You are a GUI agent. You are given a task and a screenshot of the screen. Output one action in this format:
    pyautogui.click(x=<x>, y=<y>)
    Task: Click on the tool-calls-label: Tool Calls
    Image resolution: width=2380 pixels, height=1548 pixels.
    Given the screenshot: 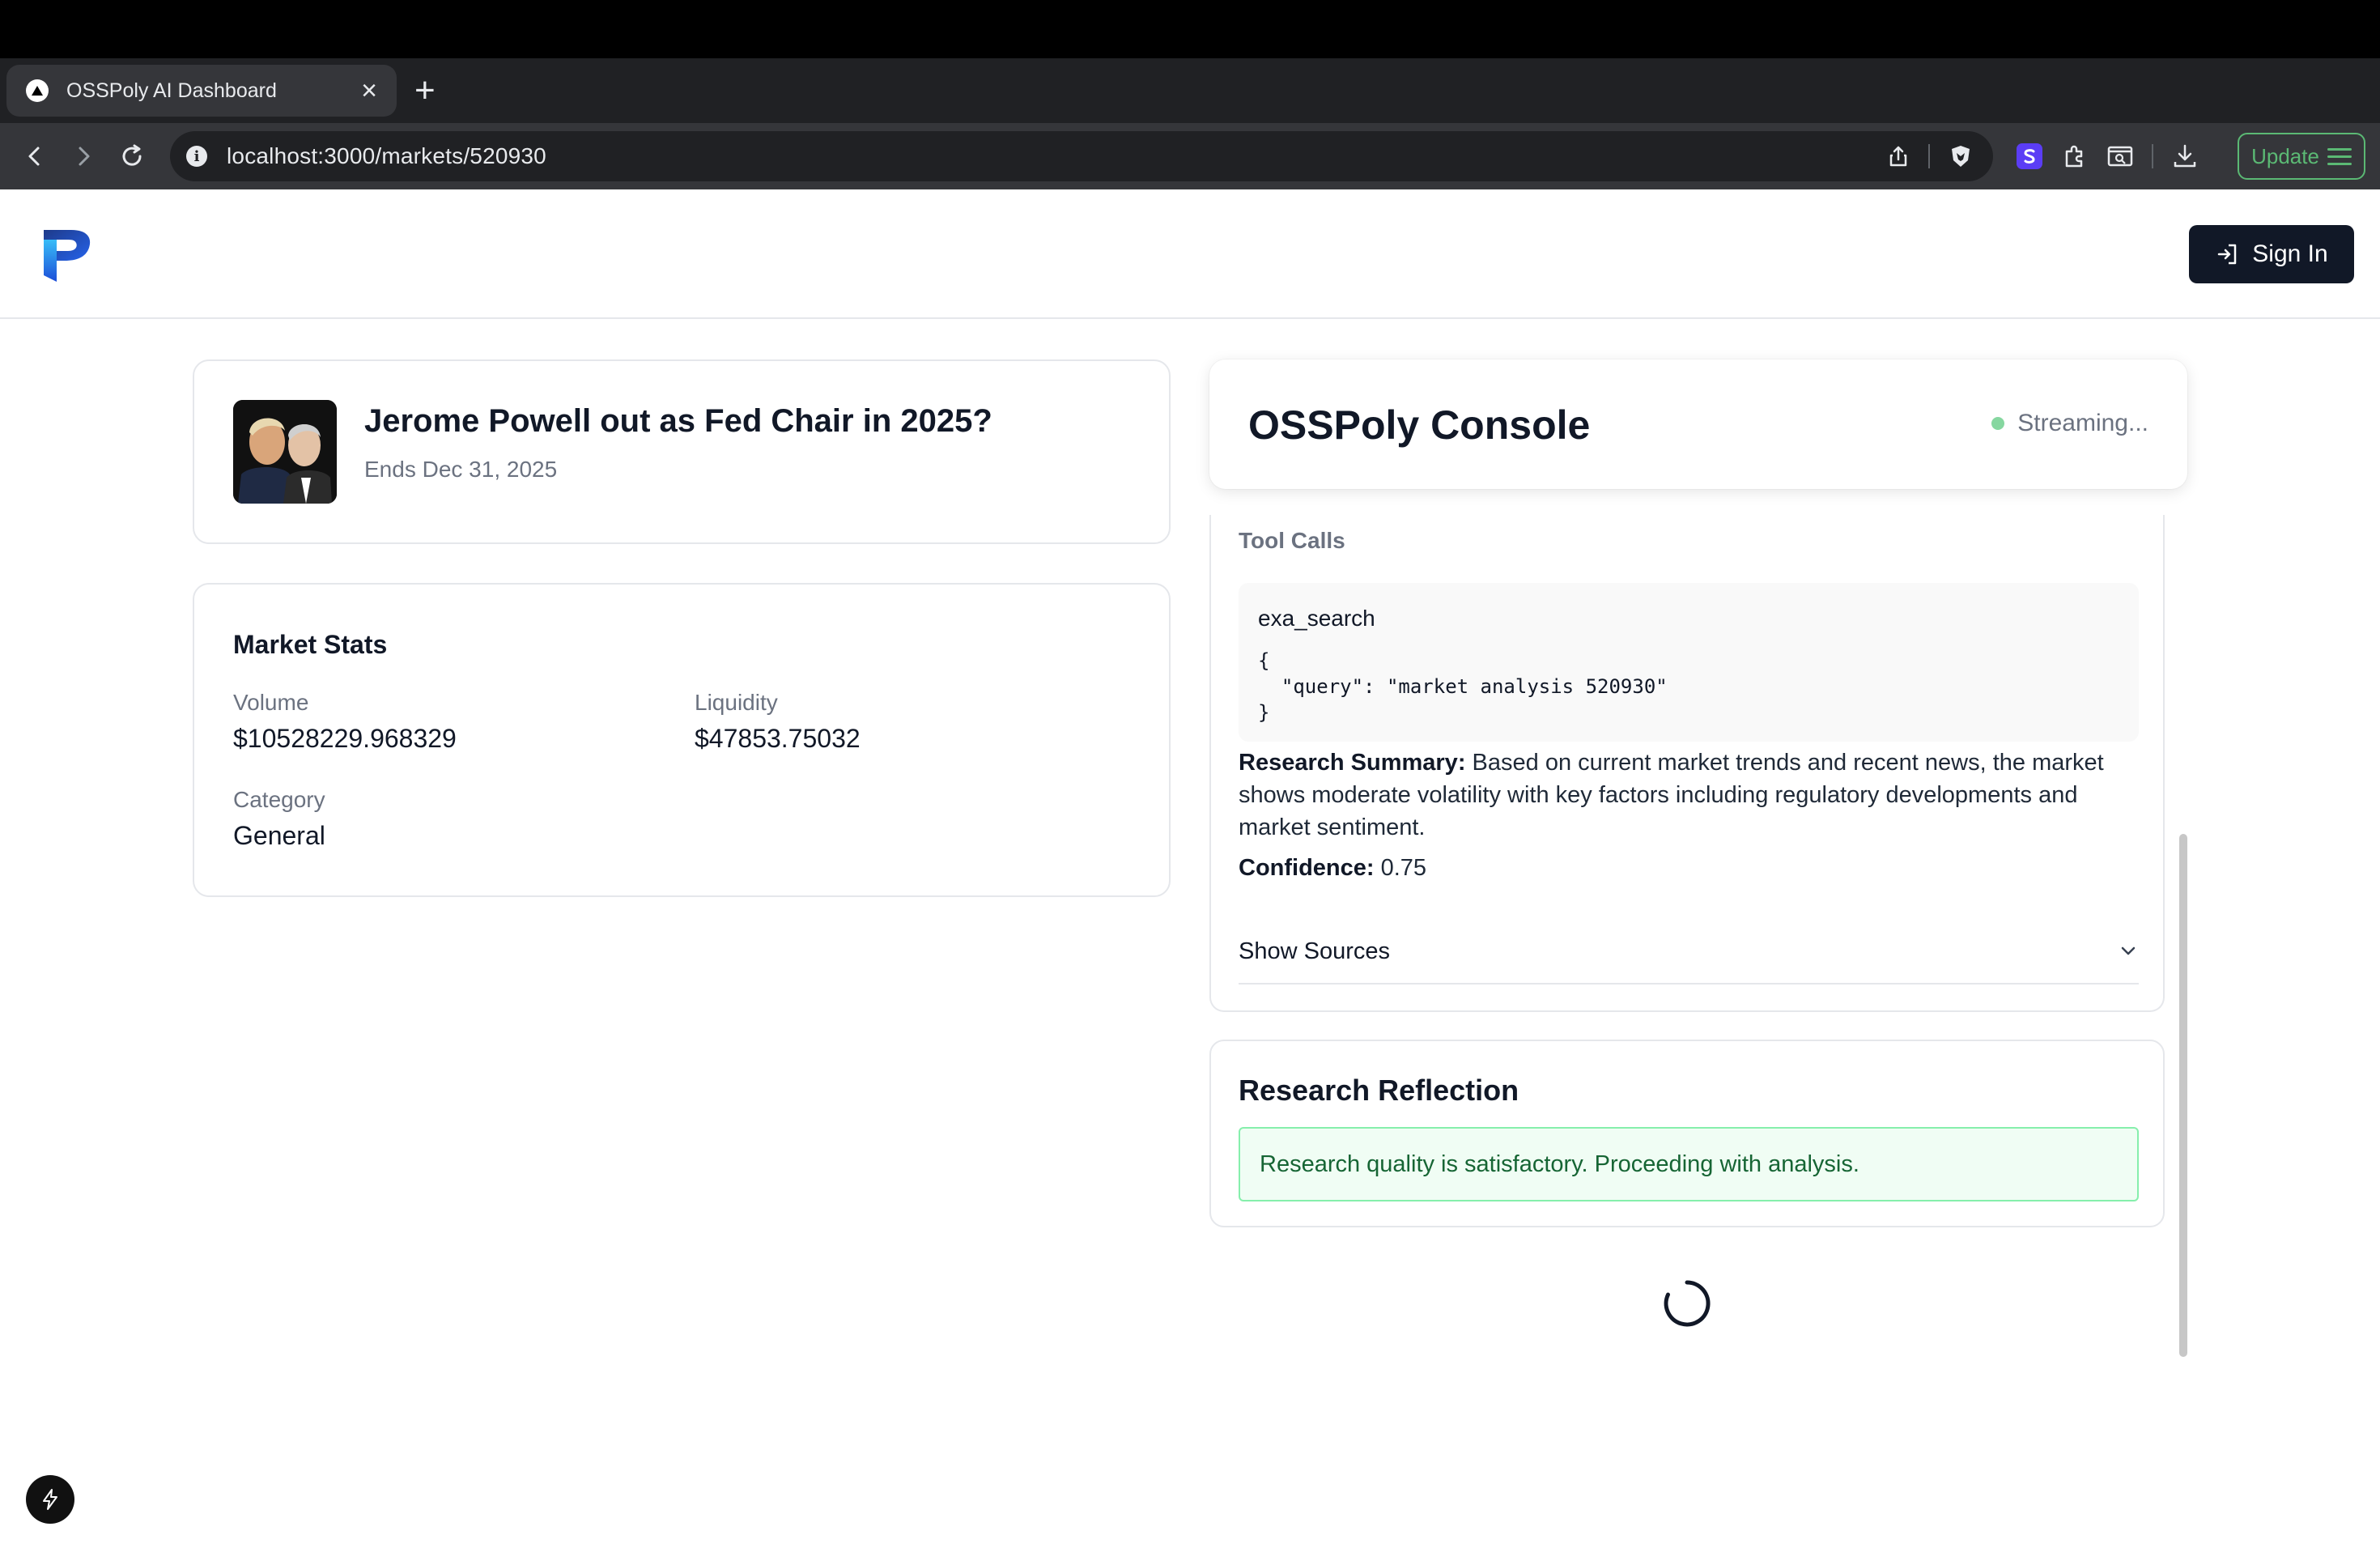 What is the action you would take?
    pyautogui.click(x=1292, y=540)
    